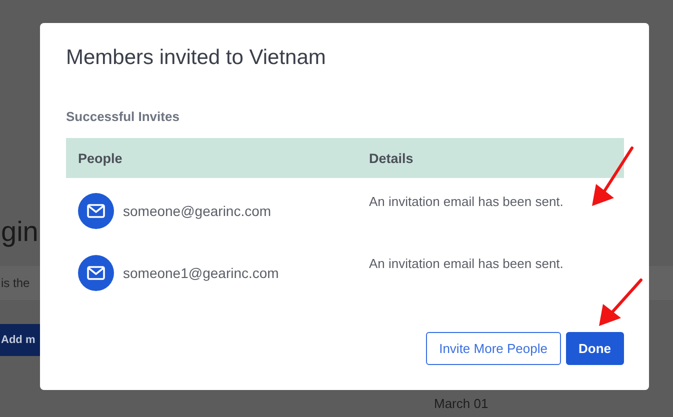 The height and width of the screenshot is (417, 673). I want to click on table-cell: someone1@gearinc.com, so click(201, 273).